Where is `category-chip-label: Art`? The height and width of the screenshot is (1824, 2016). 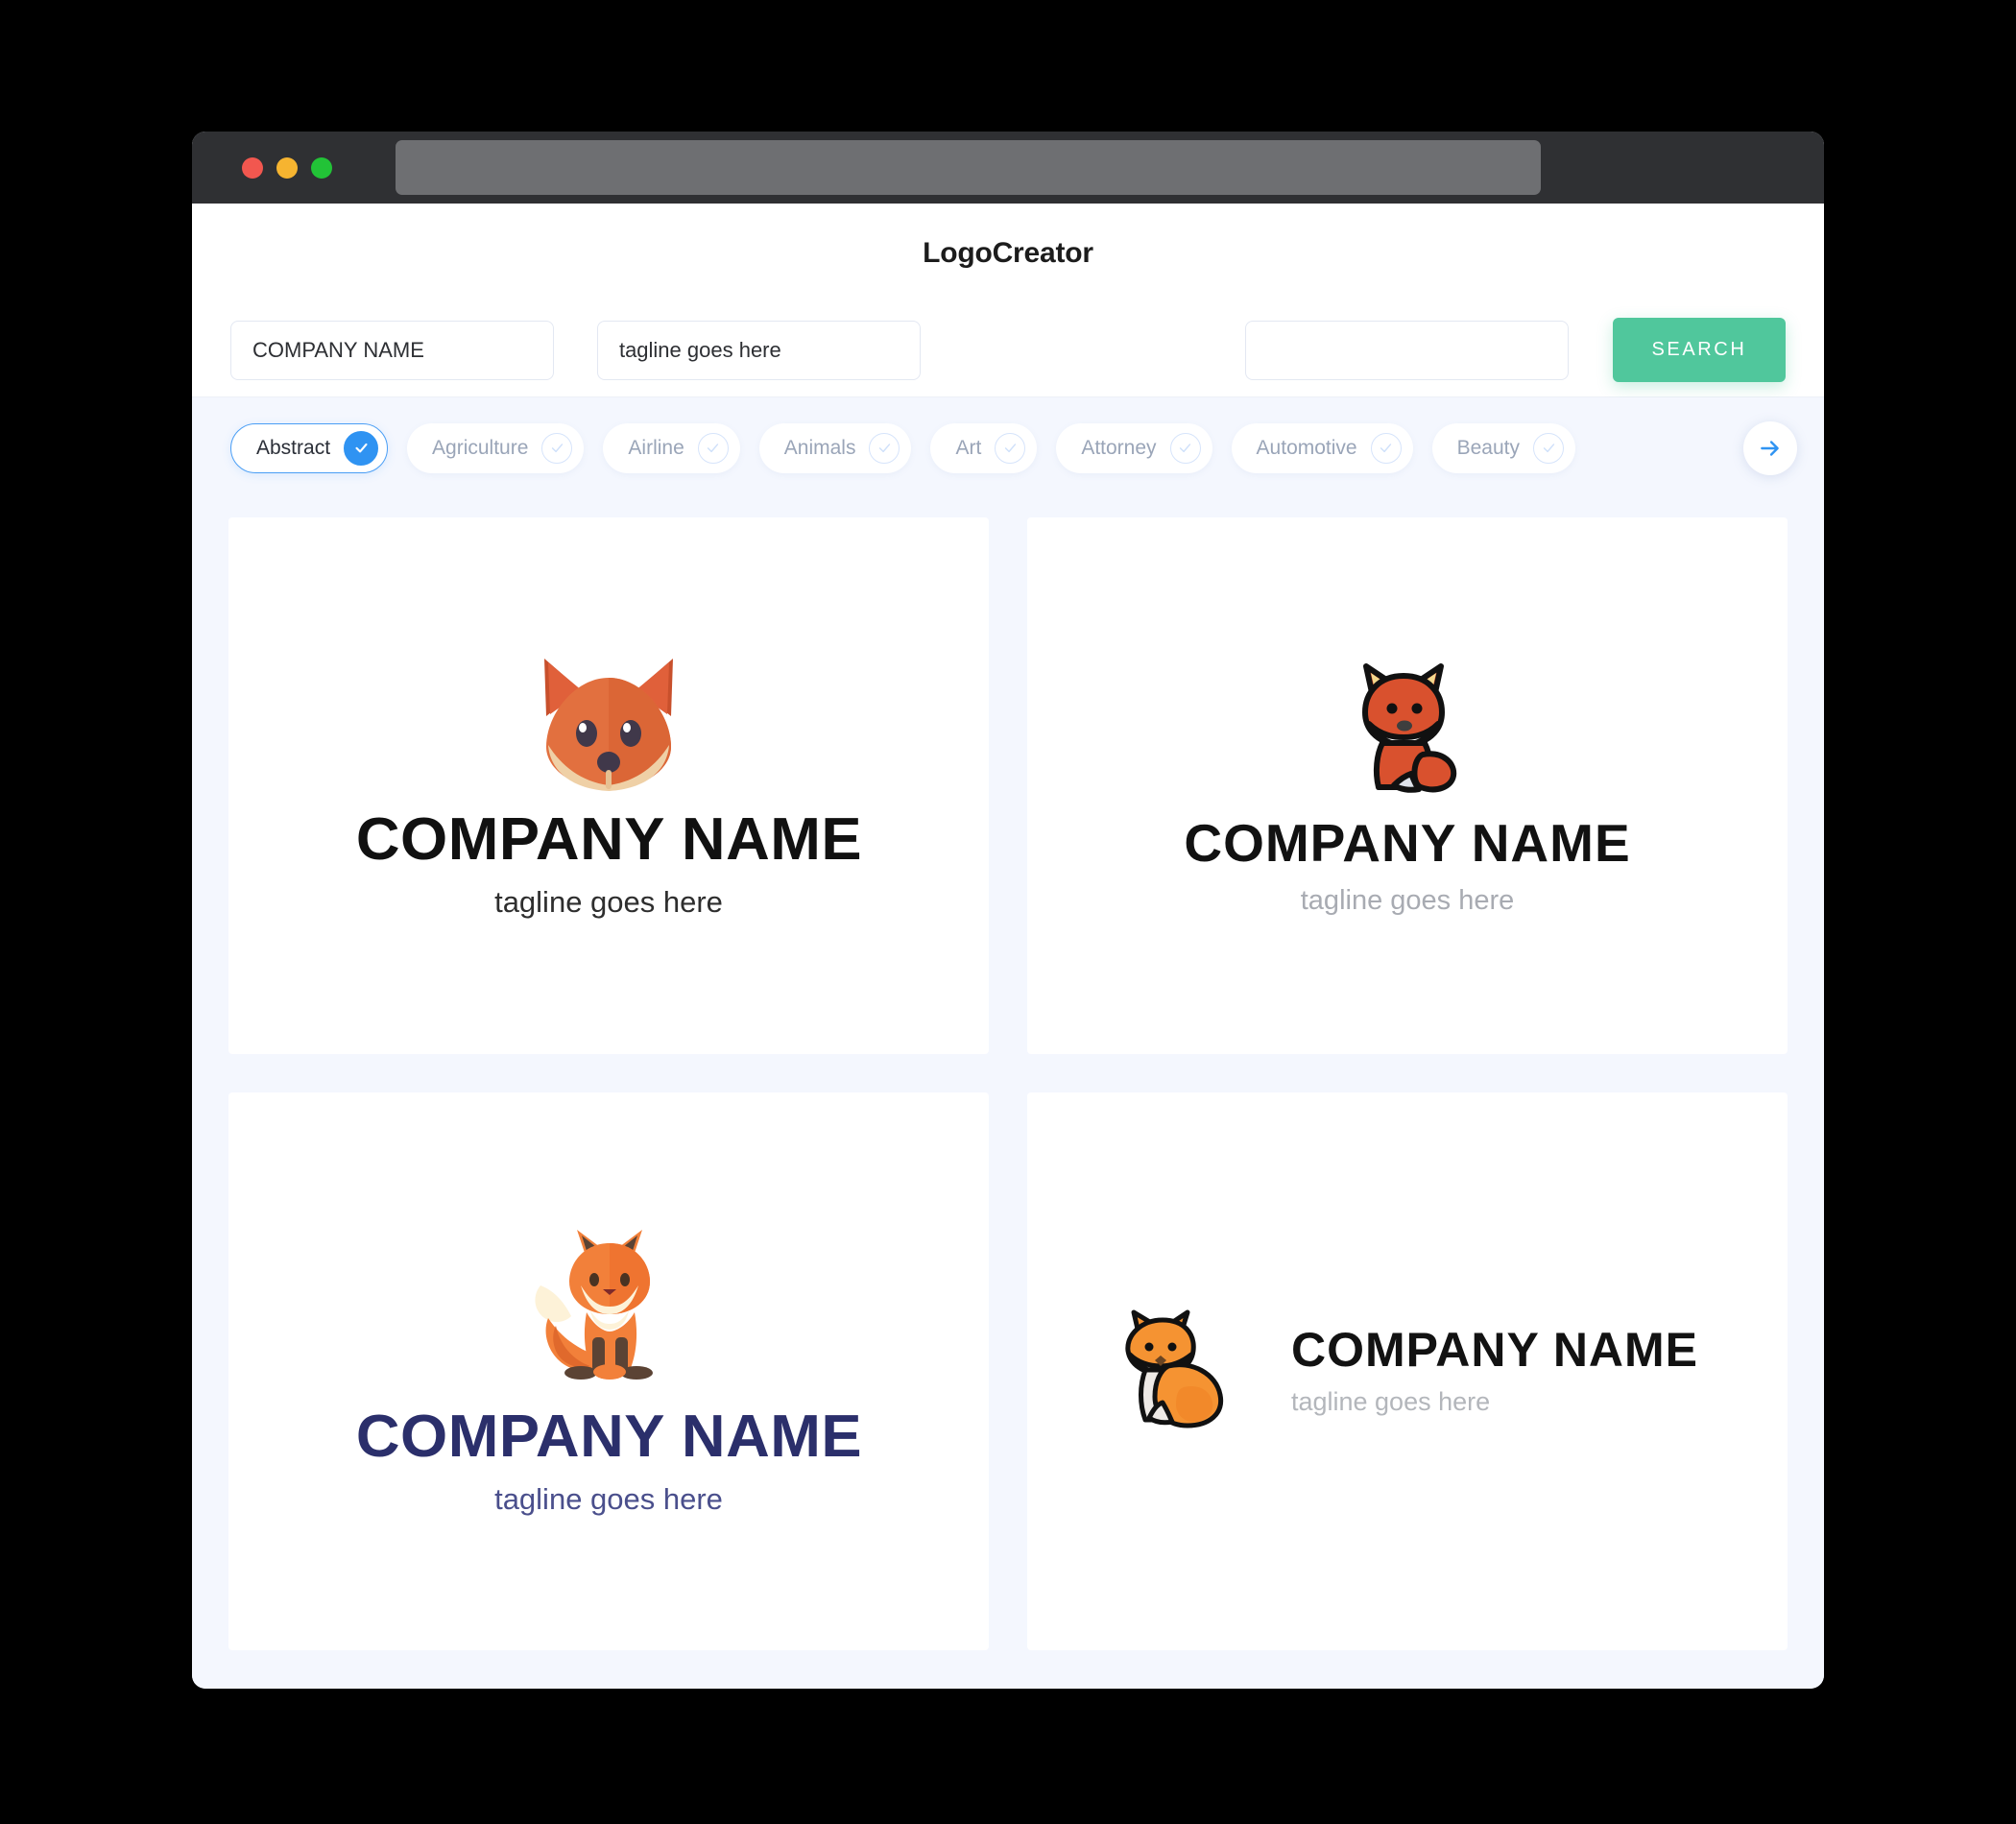
category-chip-label: Art is located at coordinates (968, 447).